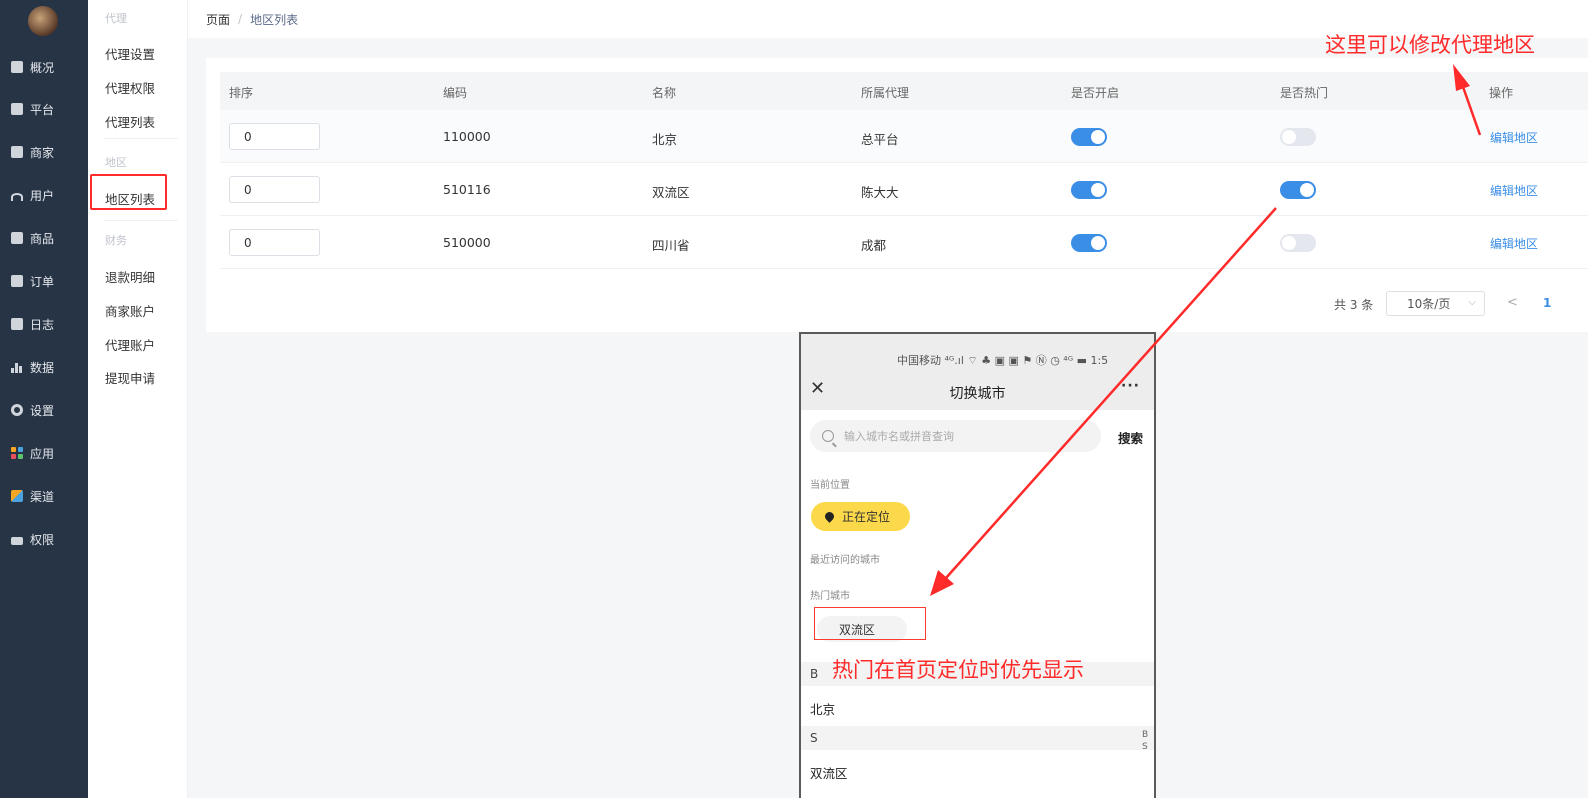 The height and width of the screenshot is (798, 1588). I want to click on pagination-total: 共 3 条, so click(1354, 305).